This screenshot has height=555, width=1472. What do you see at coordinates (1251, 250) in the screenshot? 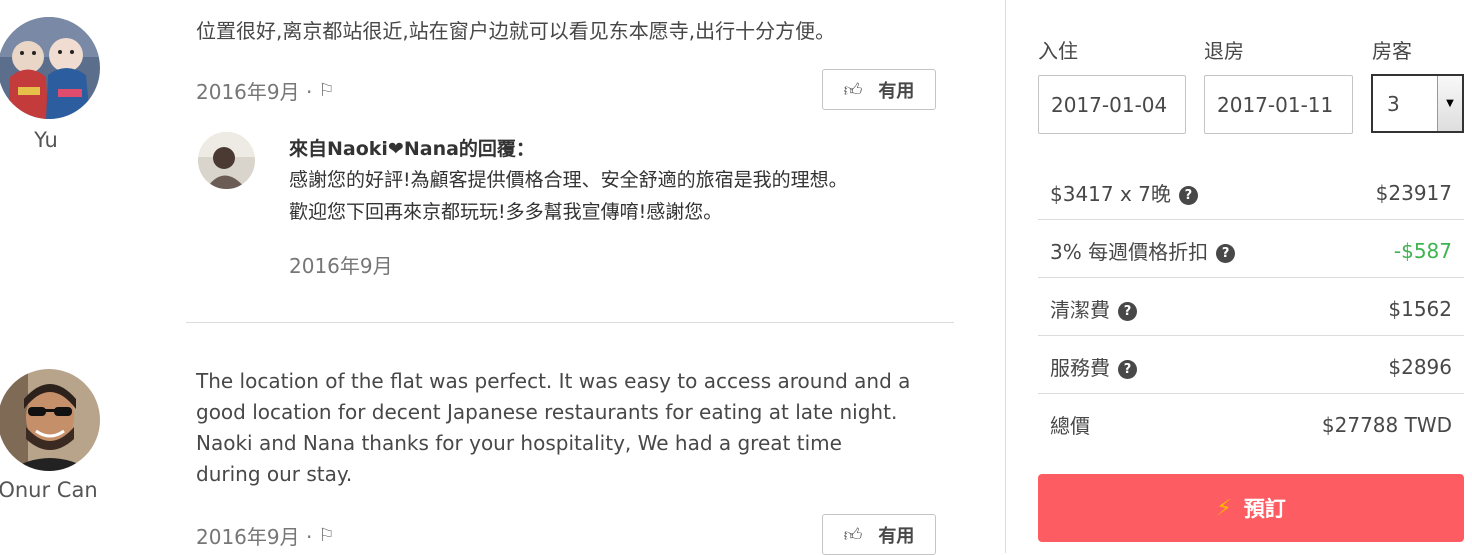
I see `price-row-weekly-discount: 3% 每週價格折扣? -$587` at bounding box center [1251, 250].